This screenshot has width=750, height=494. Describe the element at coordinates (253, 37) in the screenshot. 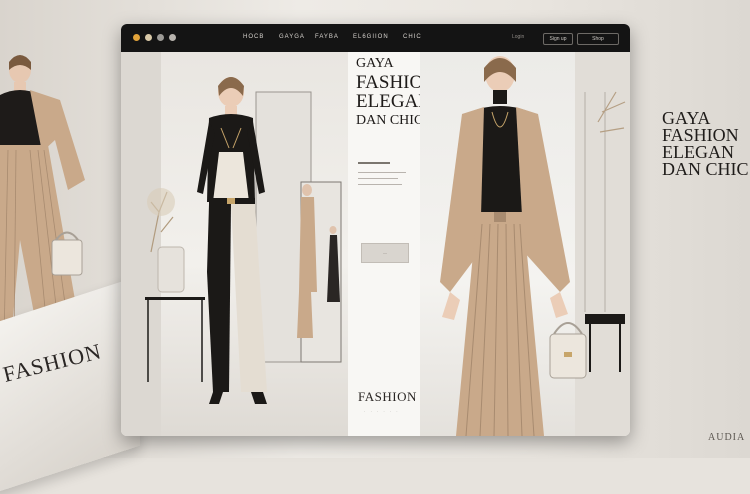

I see `nav-item-home: HOCB` at that location.